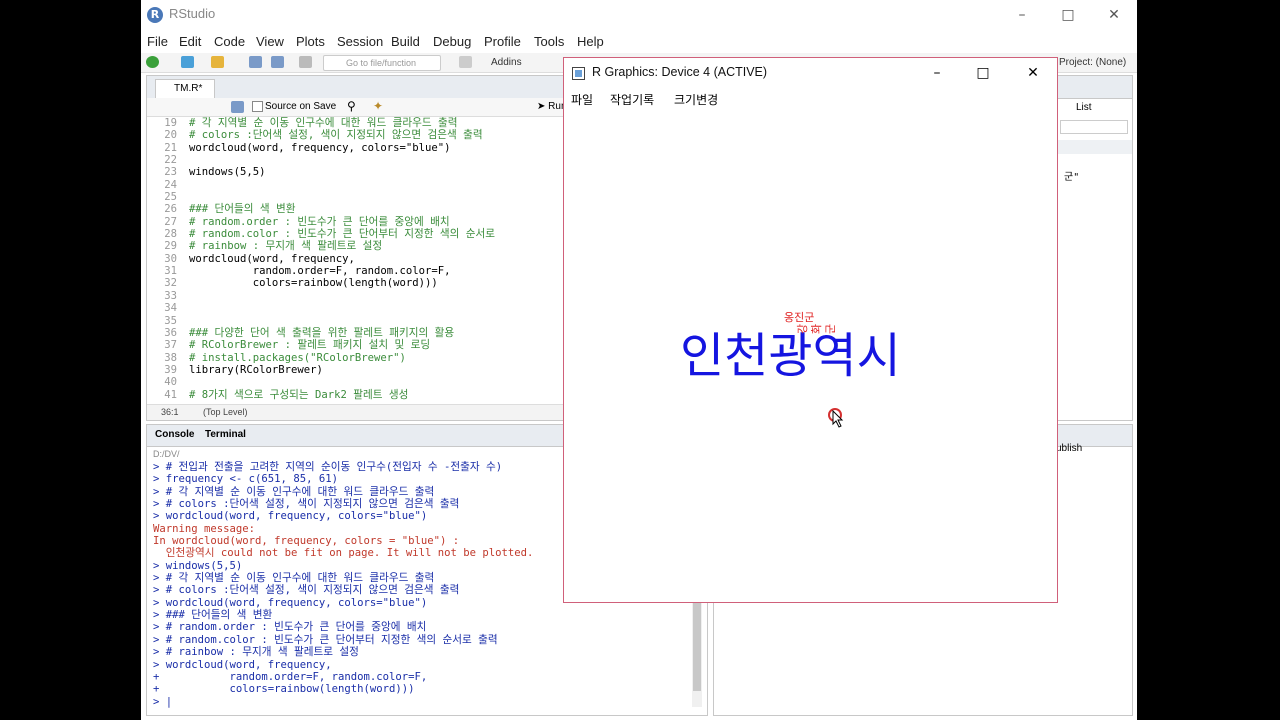 The height and width of the screenshot is (720, 1280). I want to click on scope-indicator: (Top Level), so click(225, 412).